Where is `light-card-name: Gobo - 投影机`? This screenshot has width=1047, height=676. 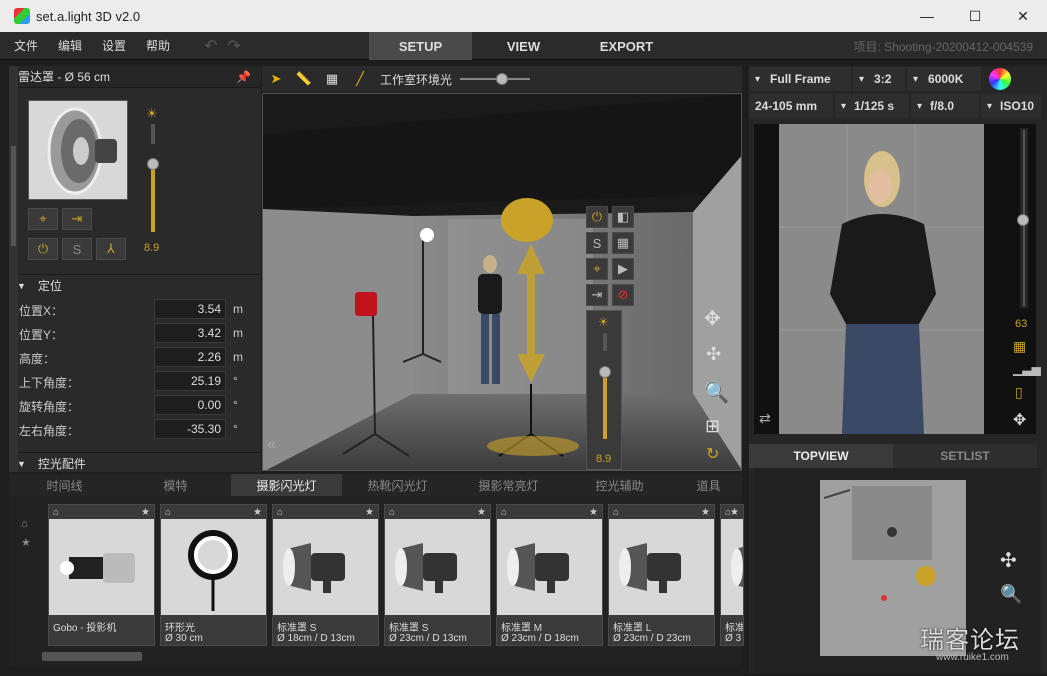
light-card-name: Gobo - 投影机 is located at coordinates (85, 628).